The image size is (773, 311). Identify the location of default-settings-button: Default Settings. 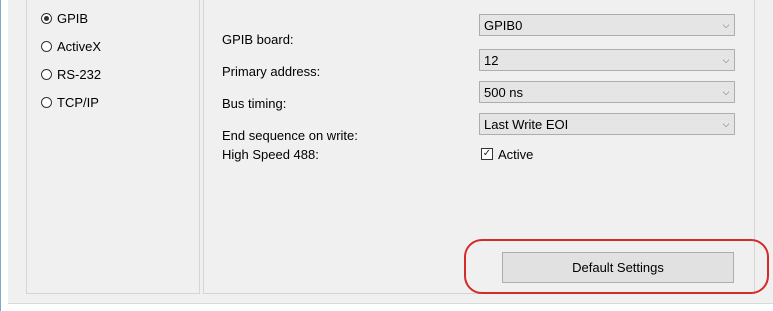
(618, 267).